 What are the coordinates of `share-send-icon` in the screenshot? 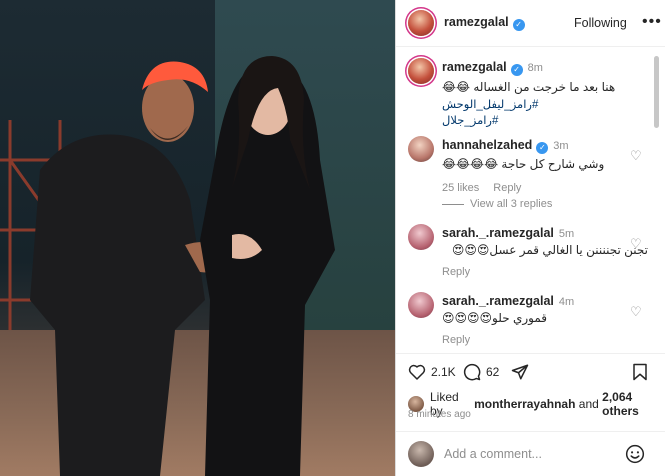 It's located at (520, 372).